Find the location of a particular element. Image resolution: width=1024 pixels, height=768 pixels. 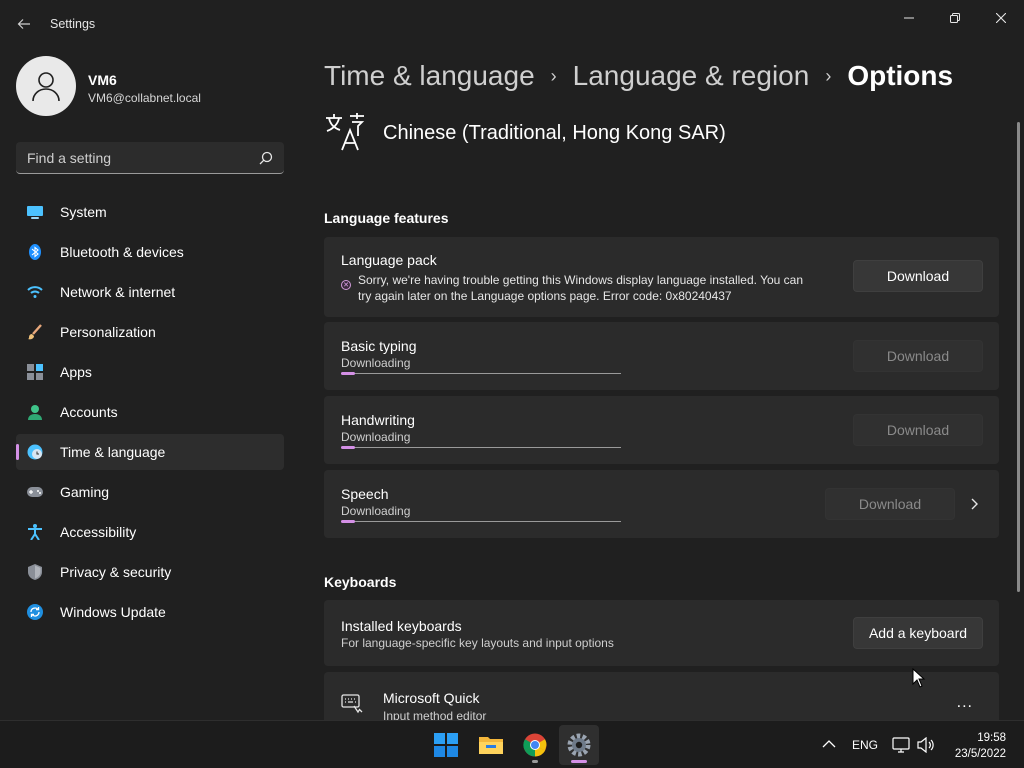

speech-progress is located at coordinates (481, 521).